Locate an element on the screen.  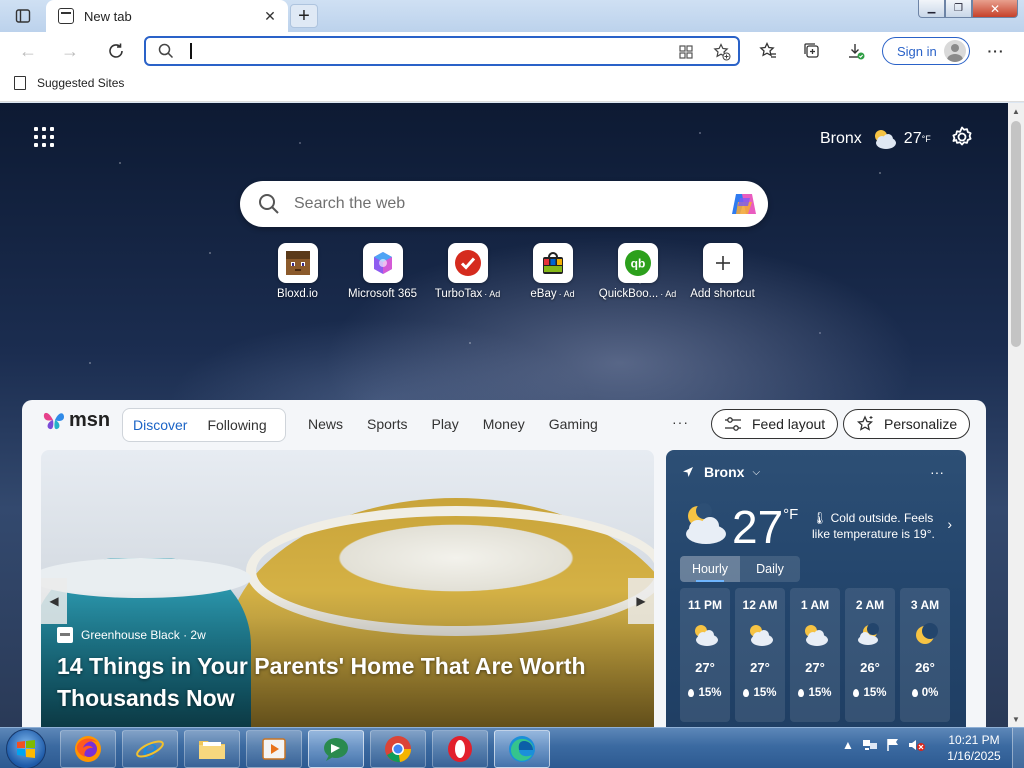
hour-precip: 0% is located at coordinates (924, 693).